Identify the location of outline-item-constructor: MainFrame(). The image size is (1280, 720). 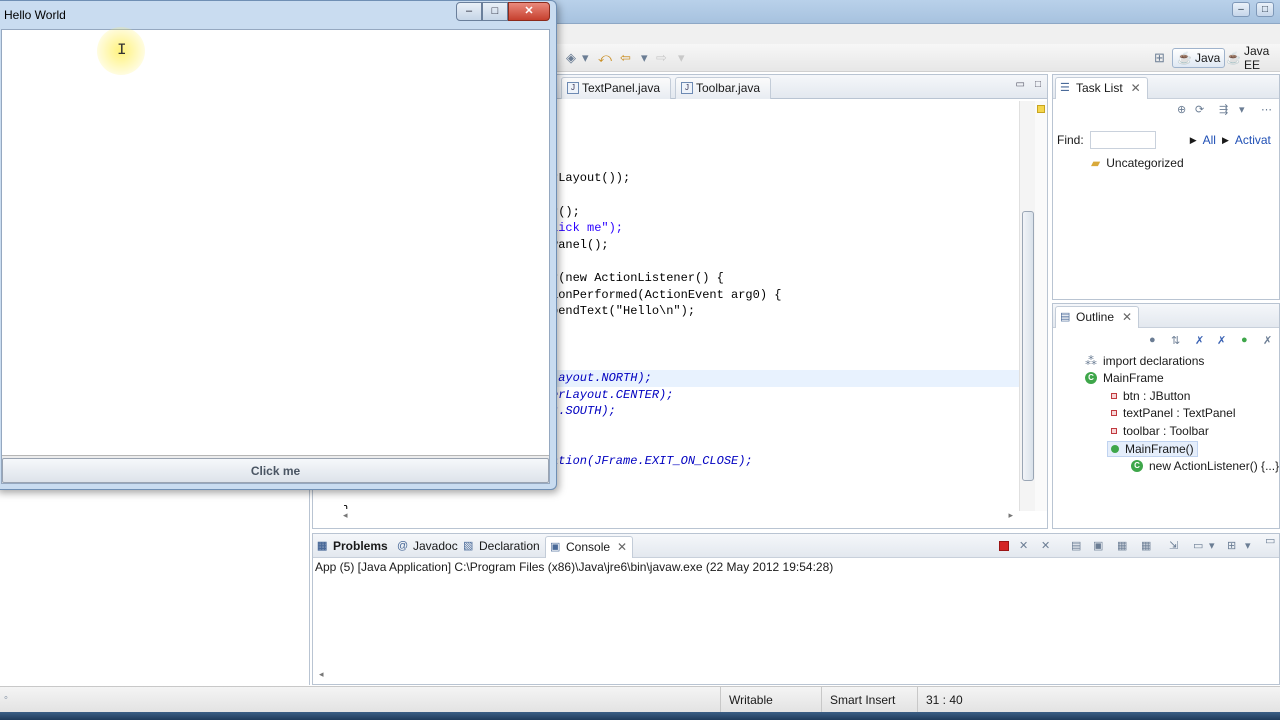
(1152, 449).